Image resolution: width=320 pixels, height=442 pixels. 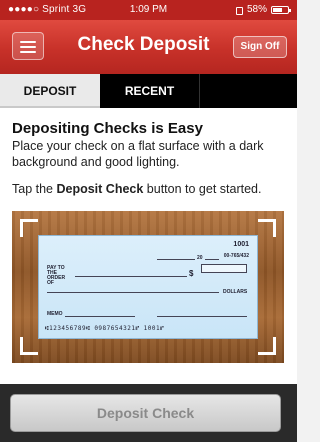 What do you see at coordinates (100, 189) in the screenshot?
I see `deposit-check-emphasis: Deposit Check` at bounding box center [100, 189].